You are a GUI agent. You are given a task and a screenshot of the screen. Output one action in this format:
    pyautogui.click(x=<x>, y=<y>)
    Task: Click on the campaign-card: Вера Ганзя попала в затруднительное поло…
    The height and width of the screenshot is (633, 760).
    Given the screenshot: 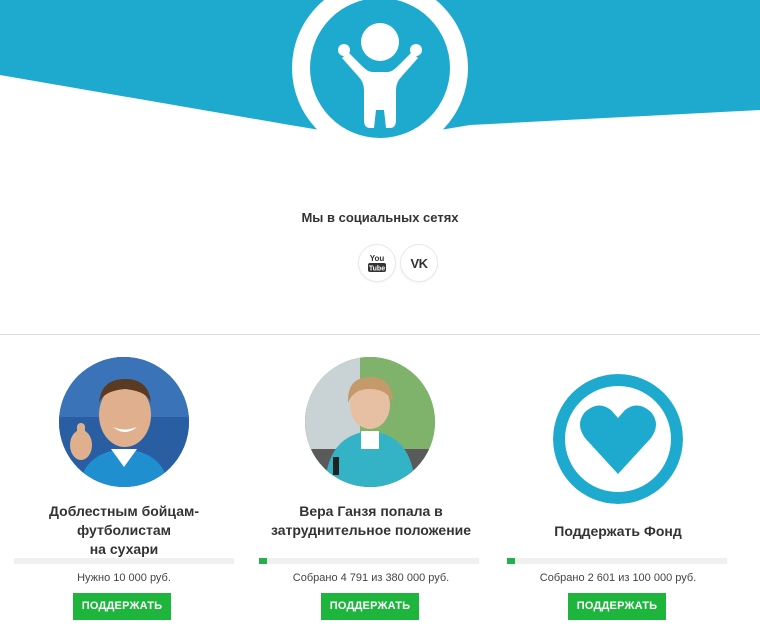 What is the action you would take?
    pyautogui.click(x=371, y=490)
    